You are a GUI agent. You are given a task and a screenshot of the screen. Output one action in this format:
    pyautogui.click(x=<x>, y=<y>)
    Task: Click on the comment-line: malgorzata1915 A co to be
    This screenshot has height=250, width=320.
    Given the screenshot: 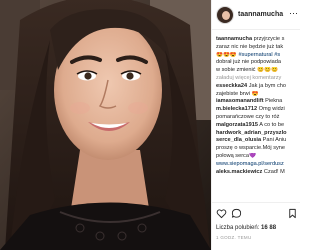 What is the action you would take?
    pyautogui.click(x=250, y=124)
    